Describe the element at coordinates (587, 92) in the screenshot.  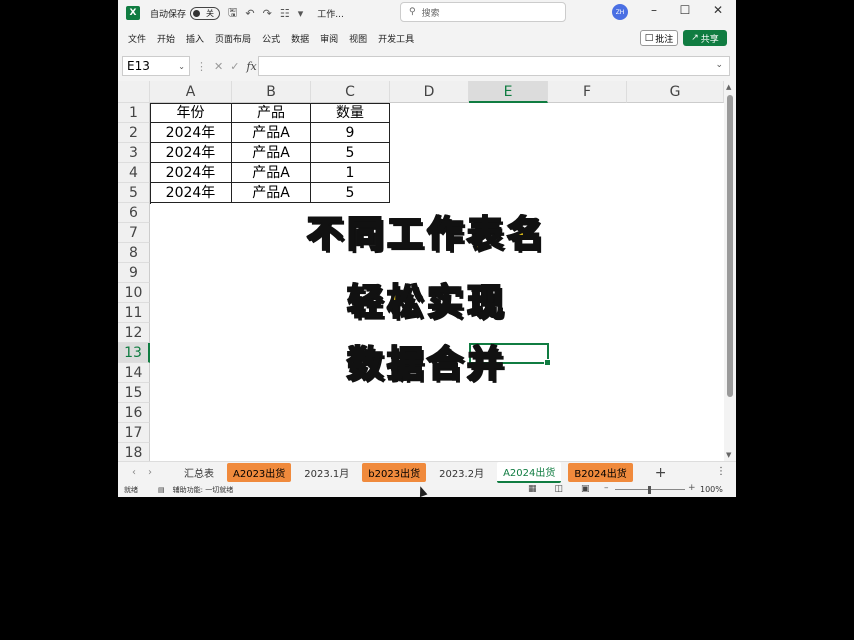
I see `column-header-f: F` at that location.